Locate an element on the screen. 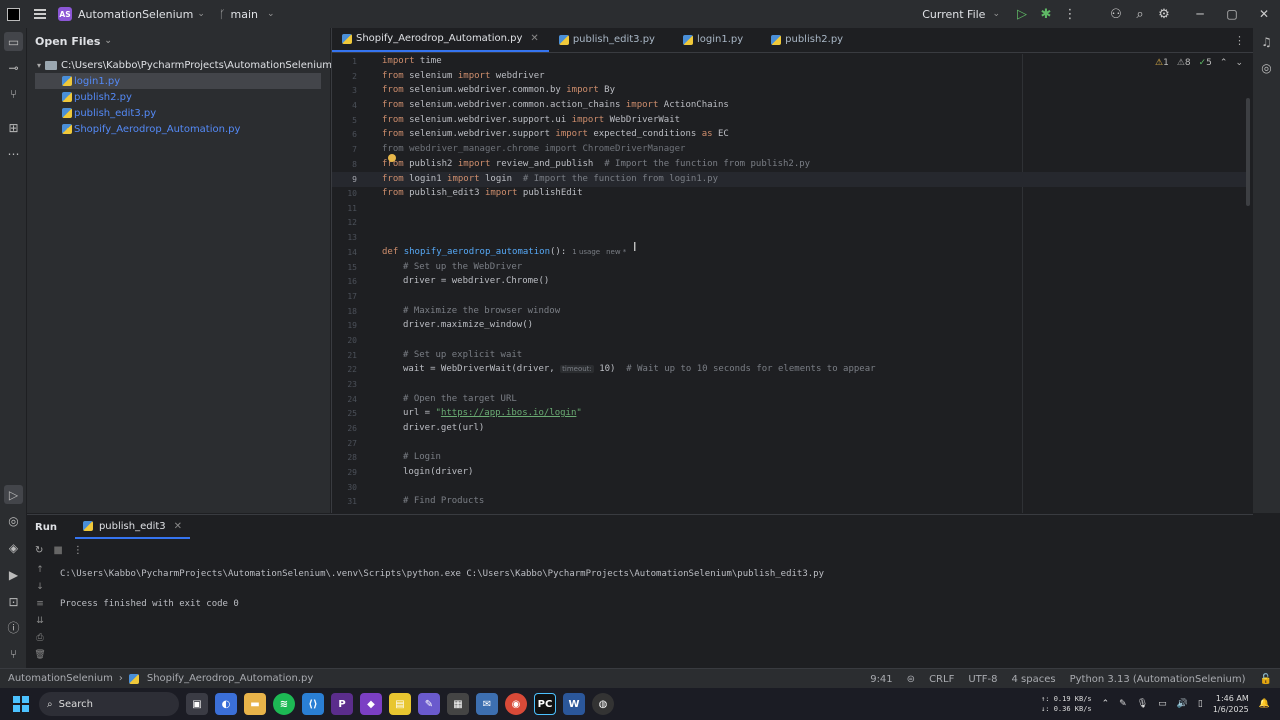 The width and height of the screenshot is (1280, 720). code-line: driver.get(url) is located at coordinates (444, 428).